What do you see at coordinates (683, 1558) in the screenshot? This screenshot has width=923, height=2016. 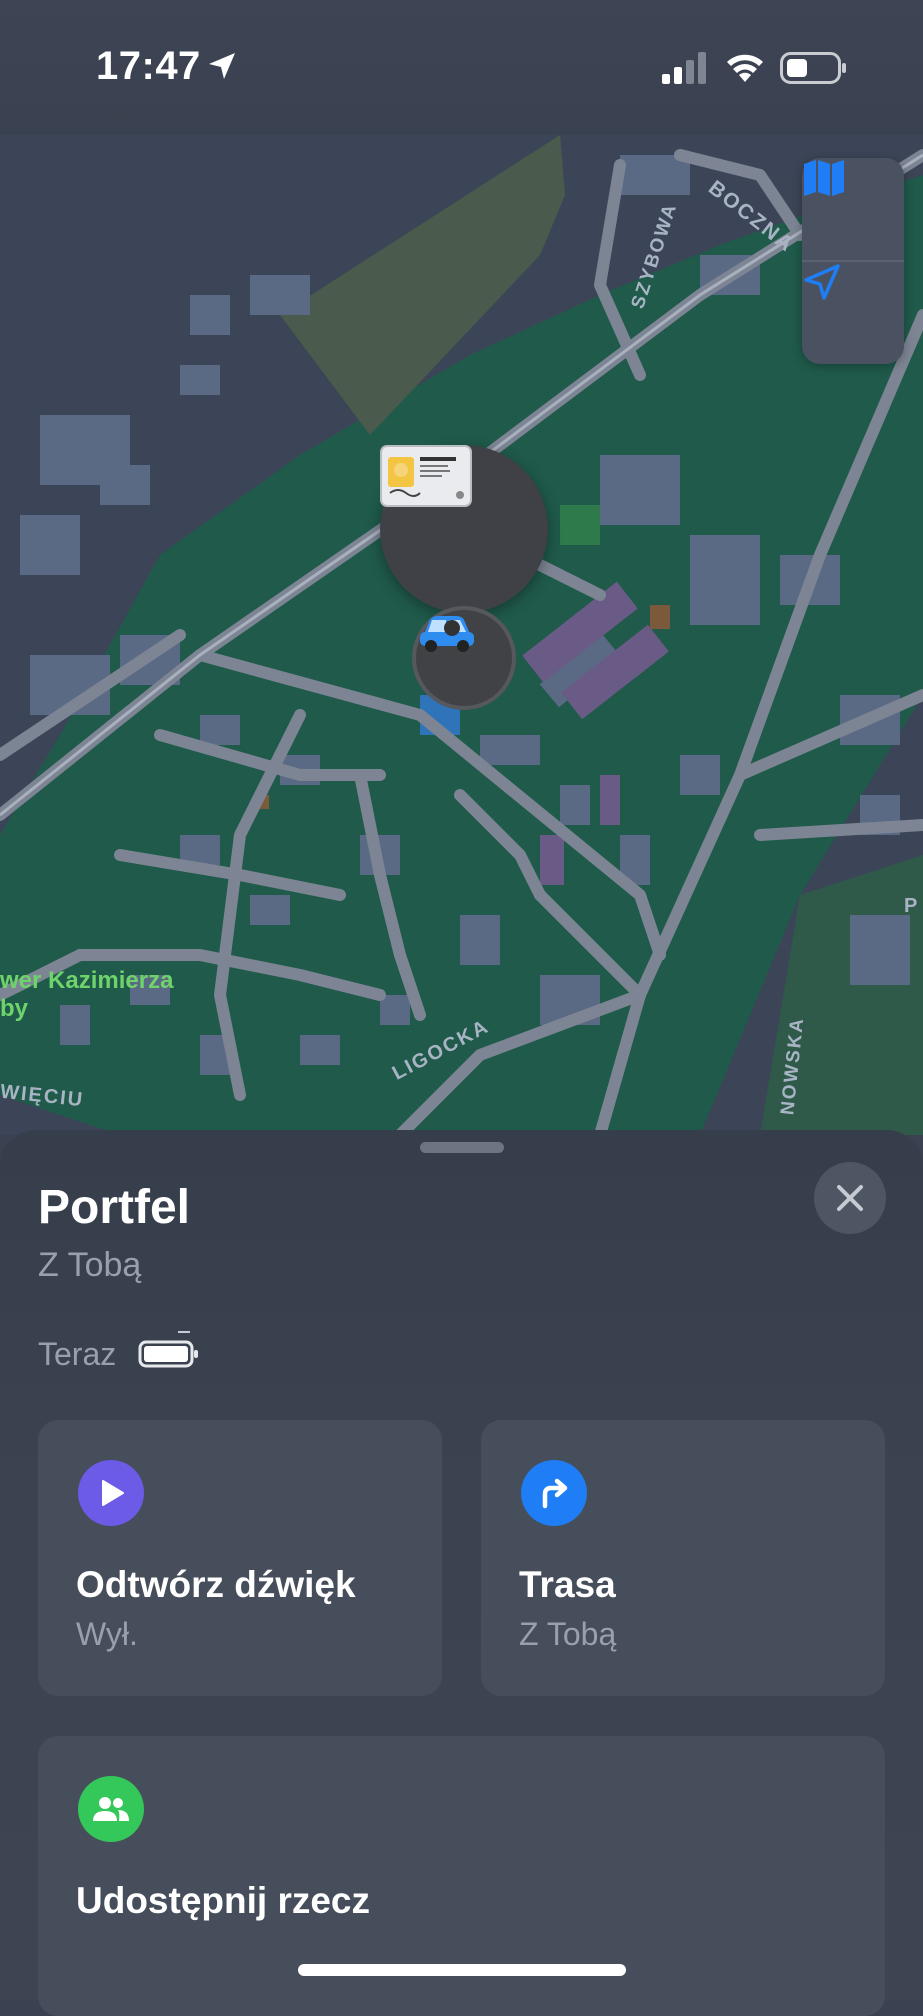 I see `route-card: Trasa Z Tobą` at bounding box center [683, 1558].